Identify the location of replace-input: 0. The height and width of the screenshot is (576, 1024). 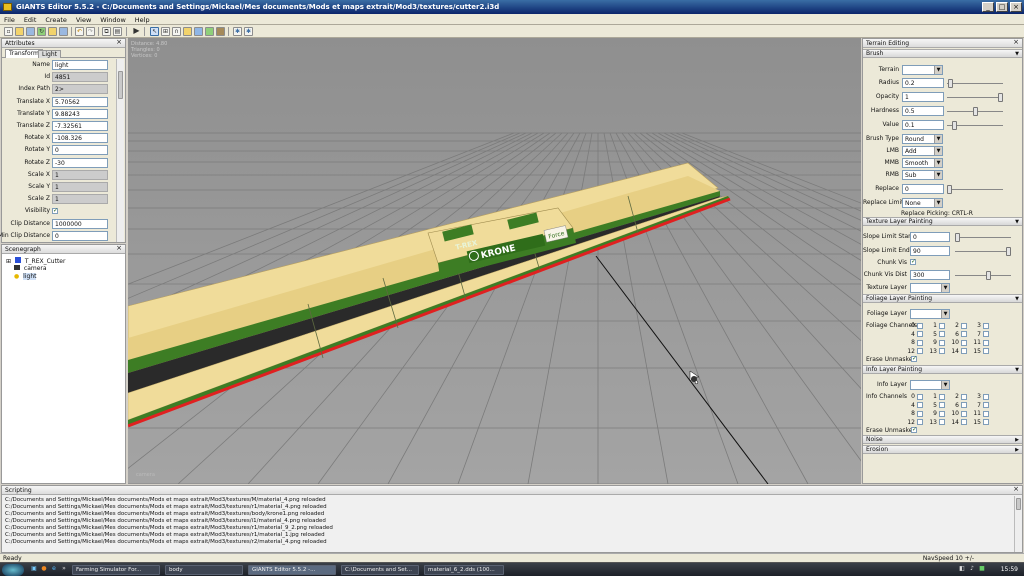
(923, 189).